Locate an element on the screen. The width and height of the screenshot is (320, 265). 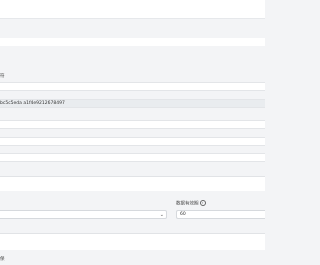
validity-number-value: 60 is located at coordinates (183, 214).